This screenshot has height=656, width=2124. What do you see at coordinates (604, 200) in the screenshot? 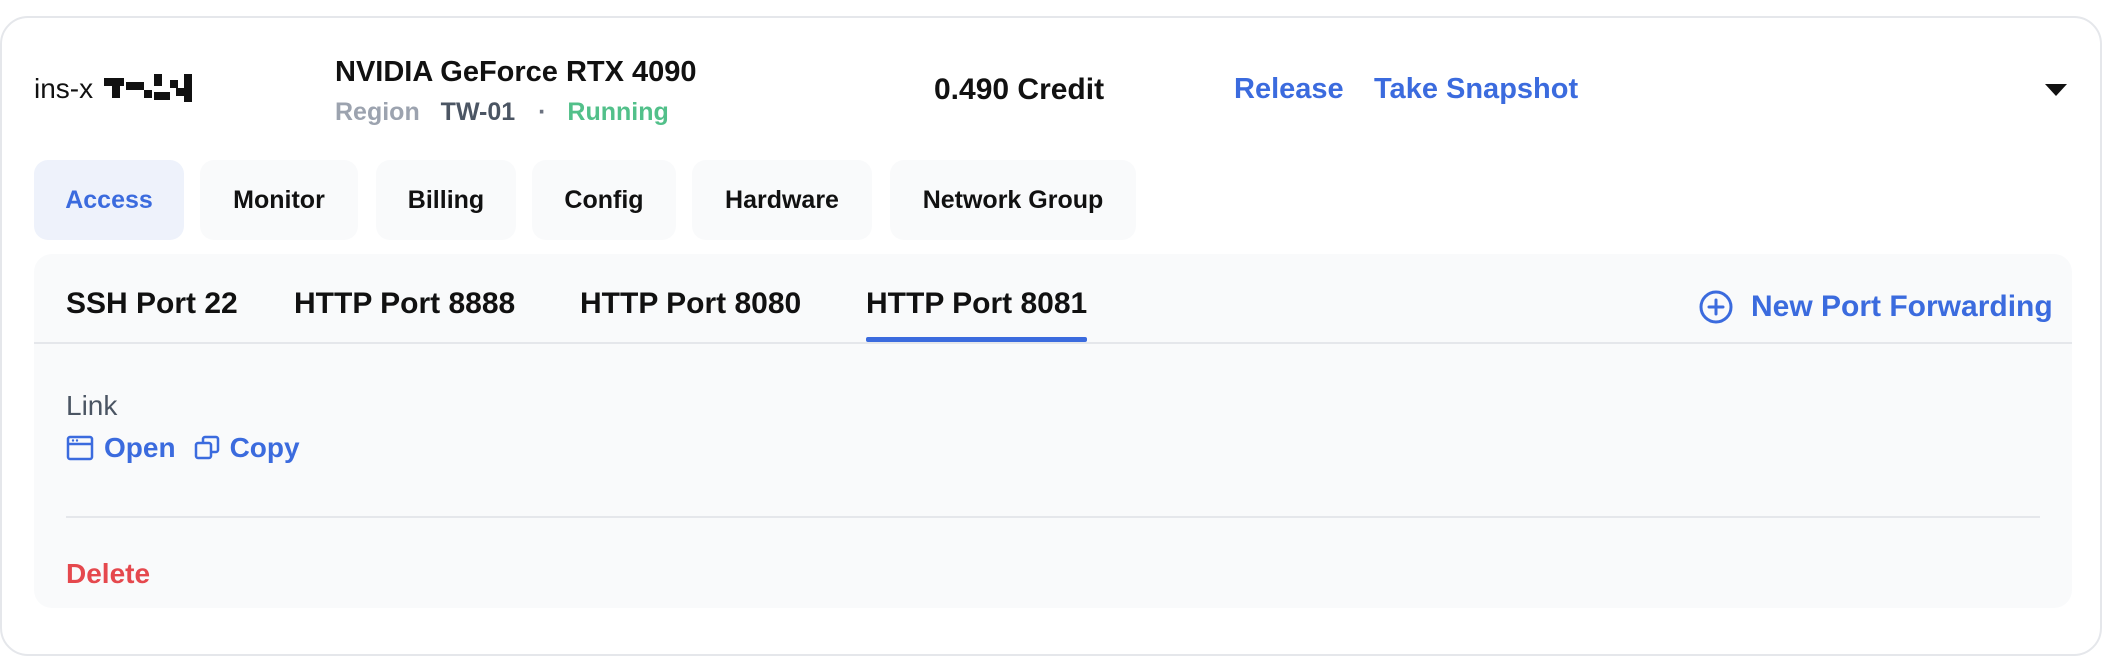
I see `tab-config: Config` at bounding box center [604, 200].